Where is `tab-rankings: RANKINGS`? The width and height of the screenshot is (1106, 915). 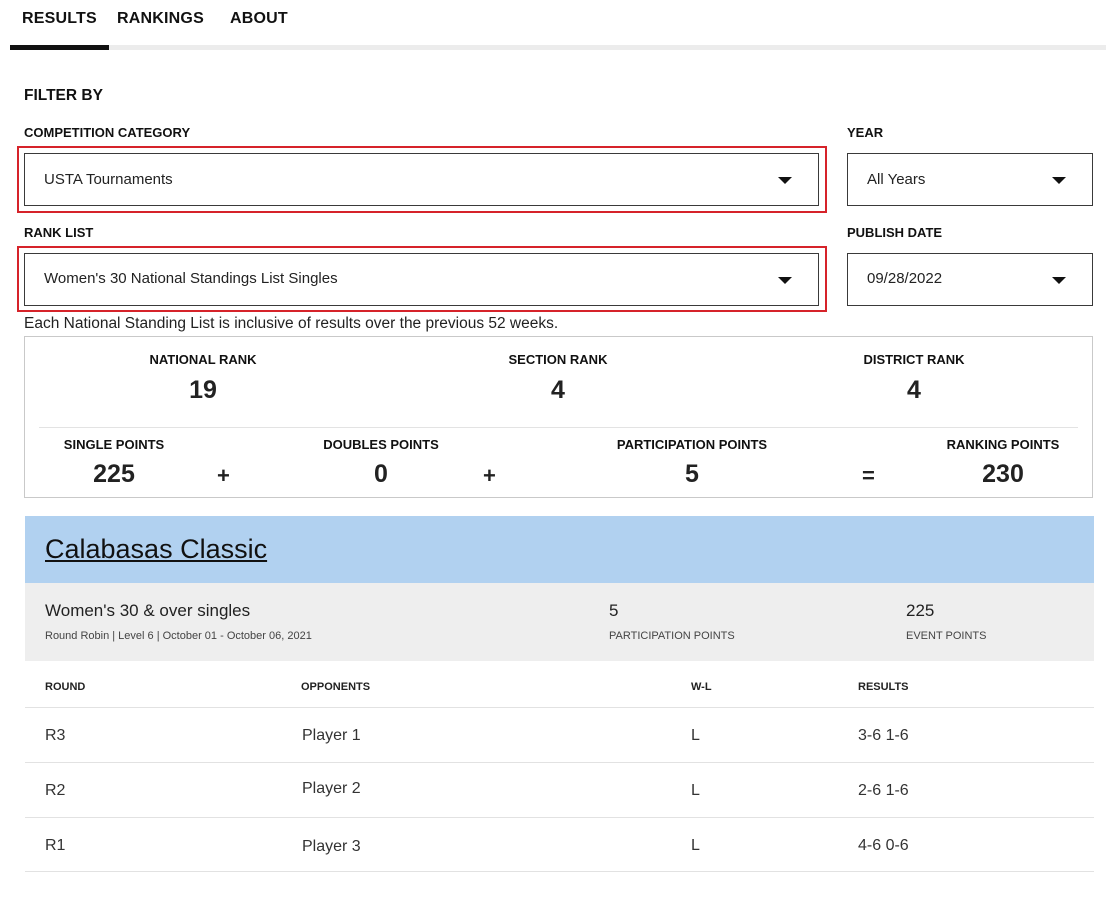
tab-rankings: RANKINGS is located at coordinates (160, 19).